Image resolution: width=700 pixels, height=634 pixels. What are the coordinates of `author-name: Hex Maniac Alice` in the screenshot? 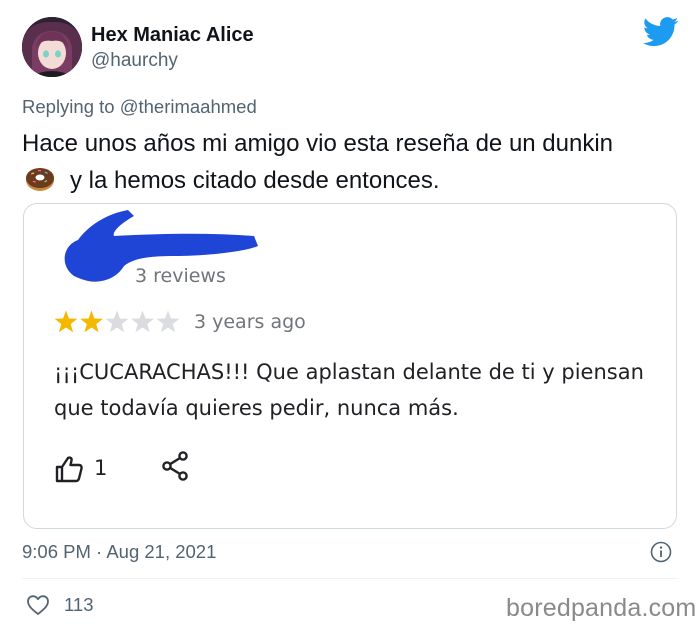 It's located at (172, 35).